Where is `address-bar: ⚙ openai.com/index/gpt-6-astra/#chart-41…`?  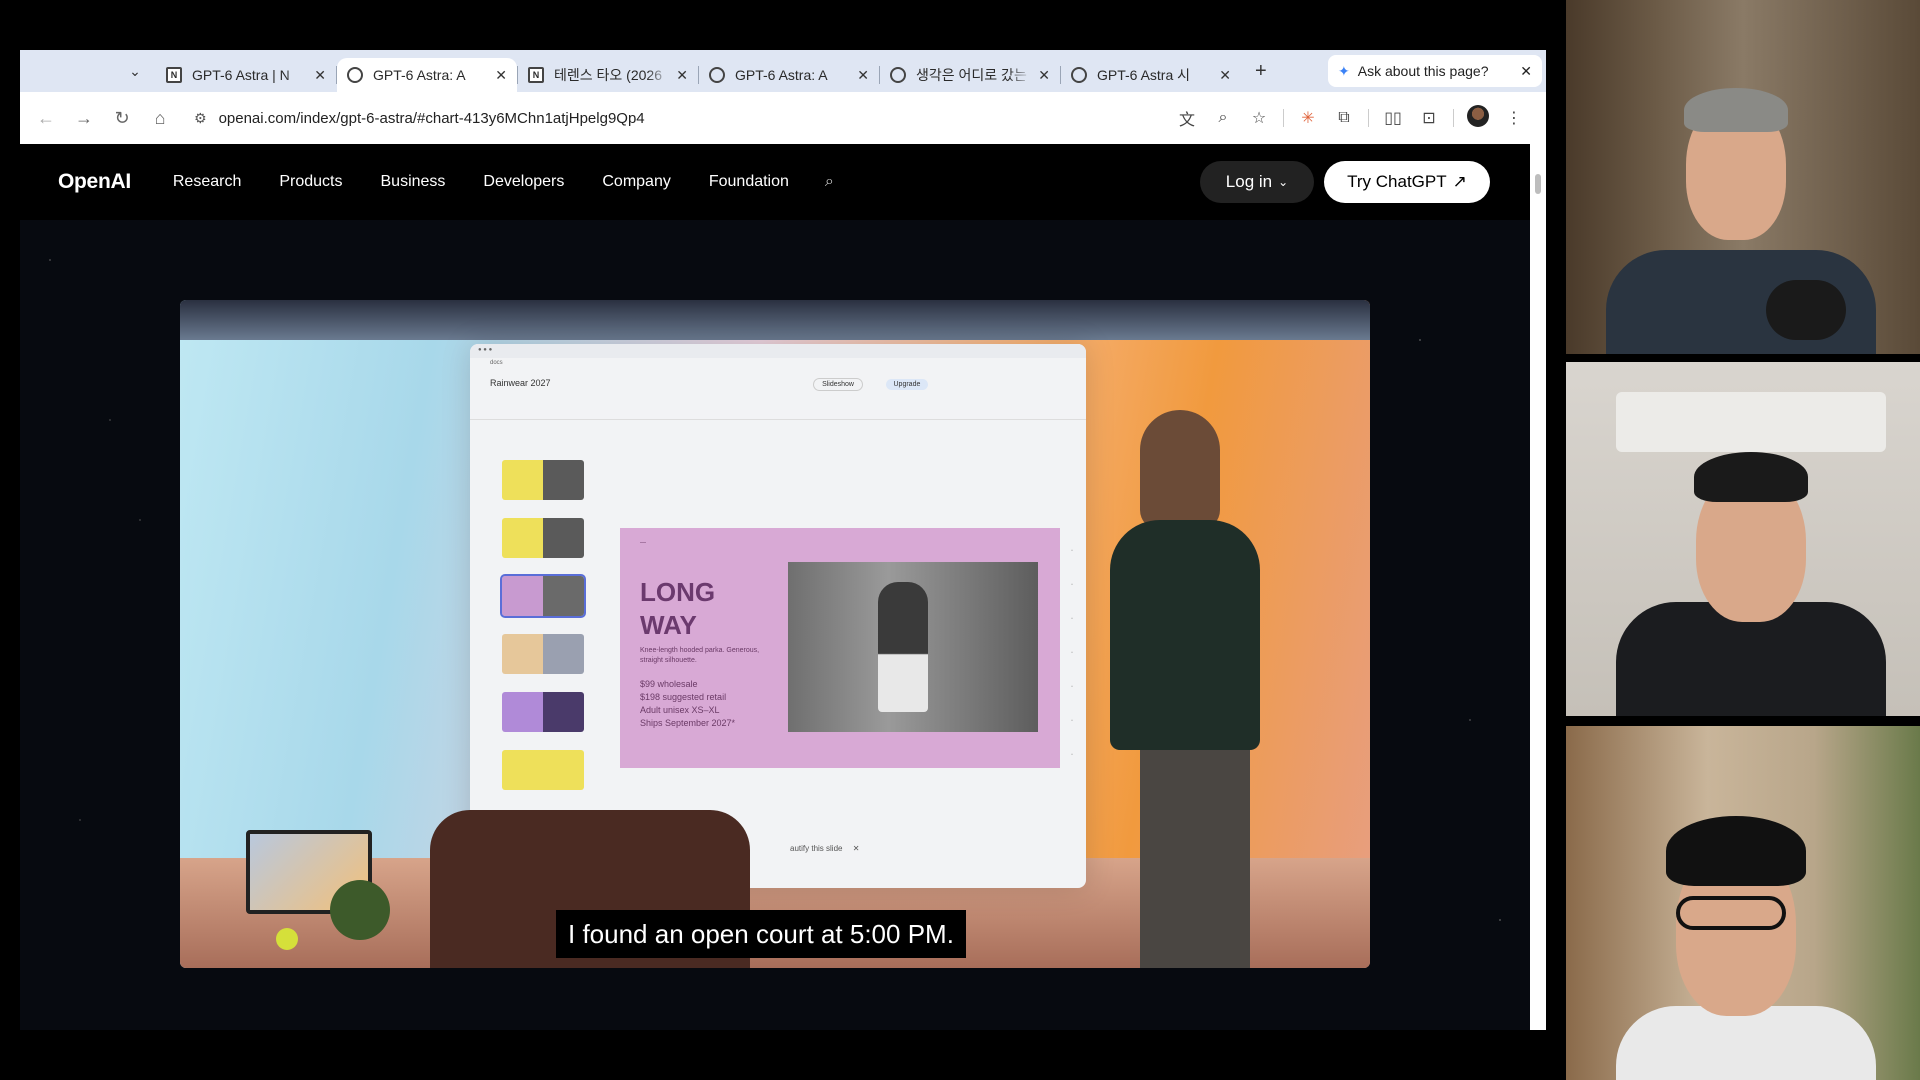
address-bar: ⚙ openai.com/index/gpt-6-astra/#chart-41… is located at coordinates (684, 118).